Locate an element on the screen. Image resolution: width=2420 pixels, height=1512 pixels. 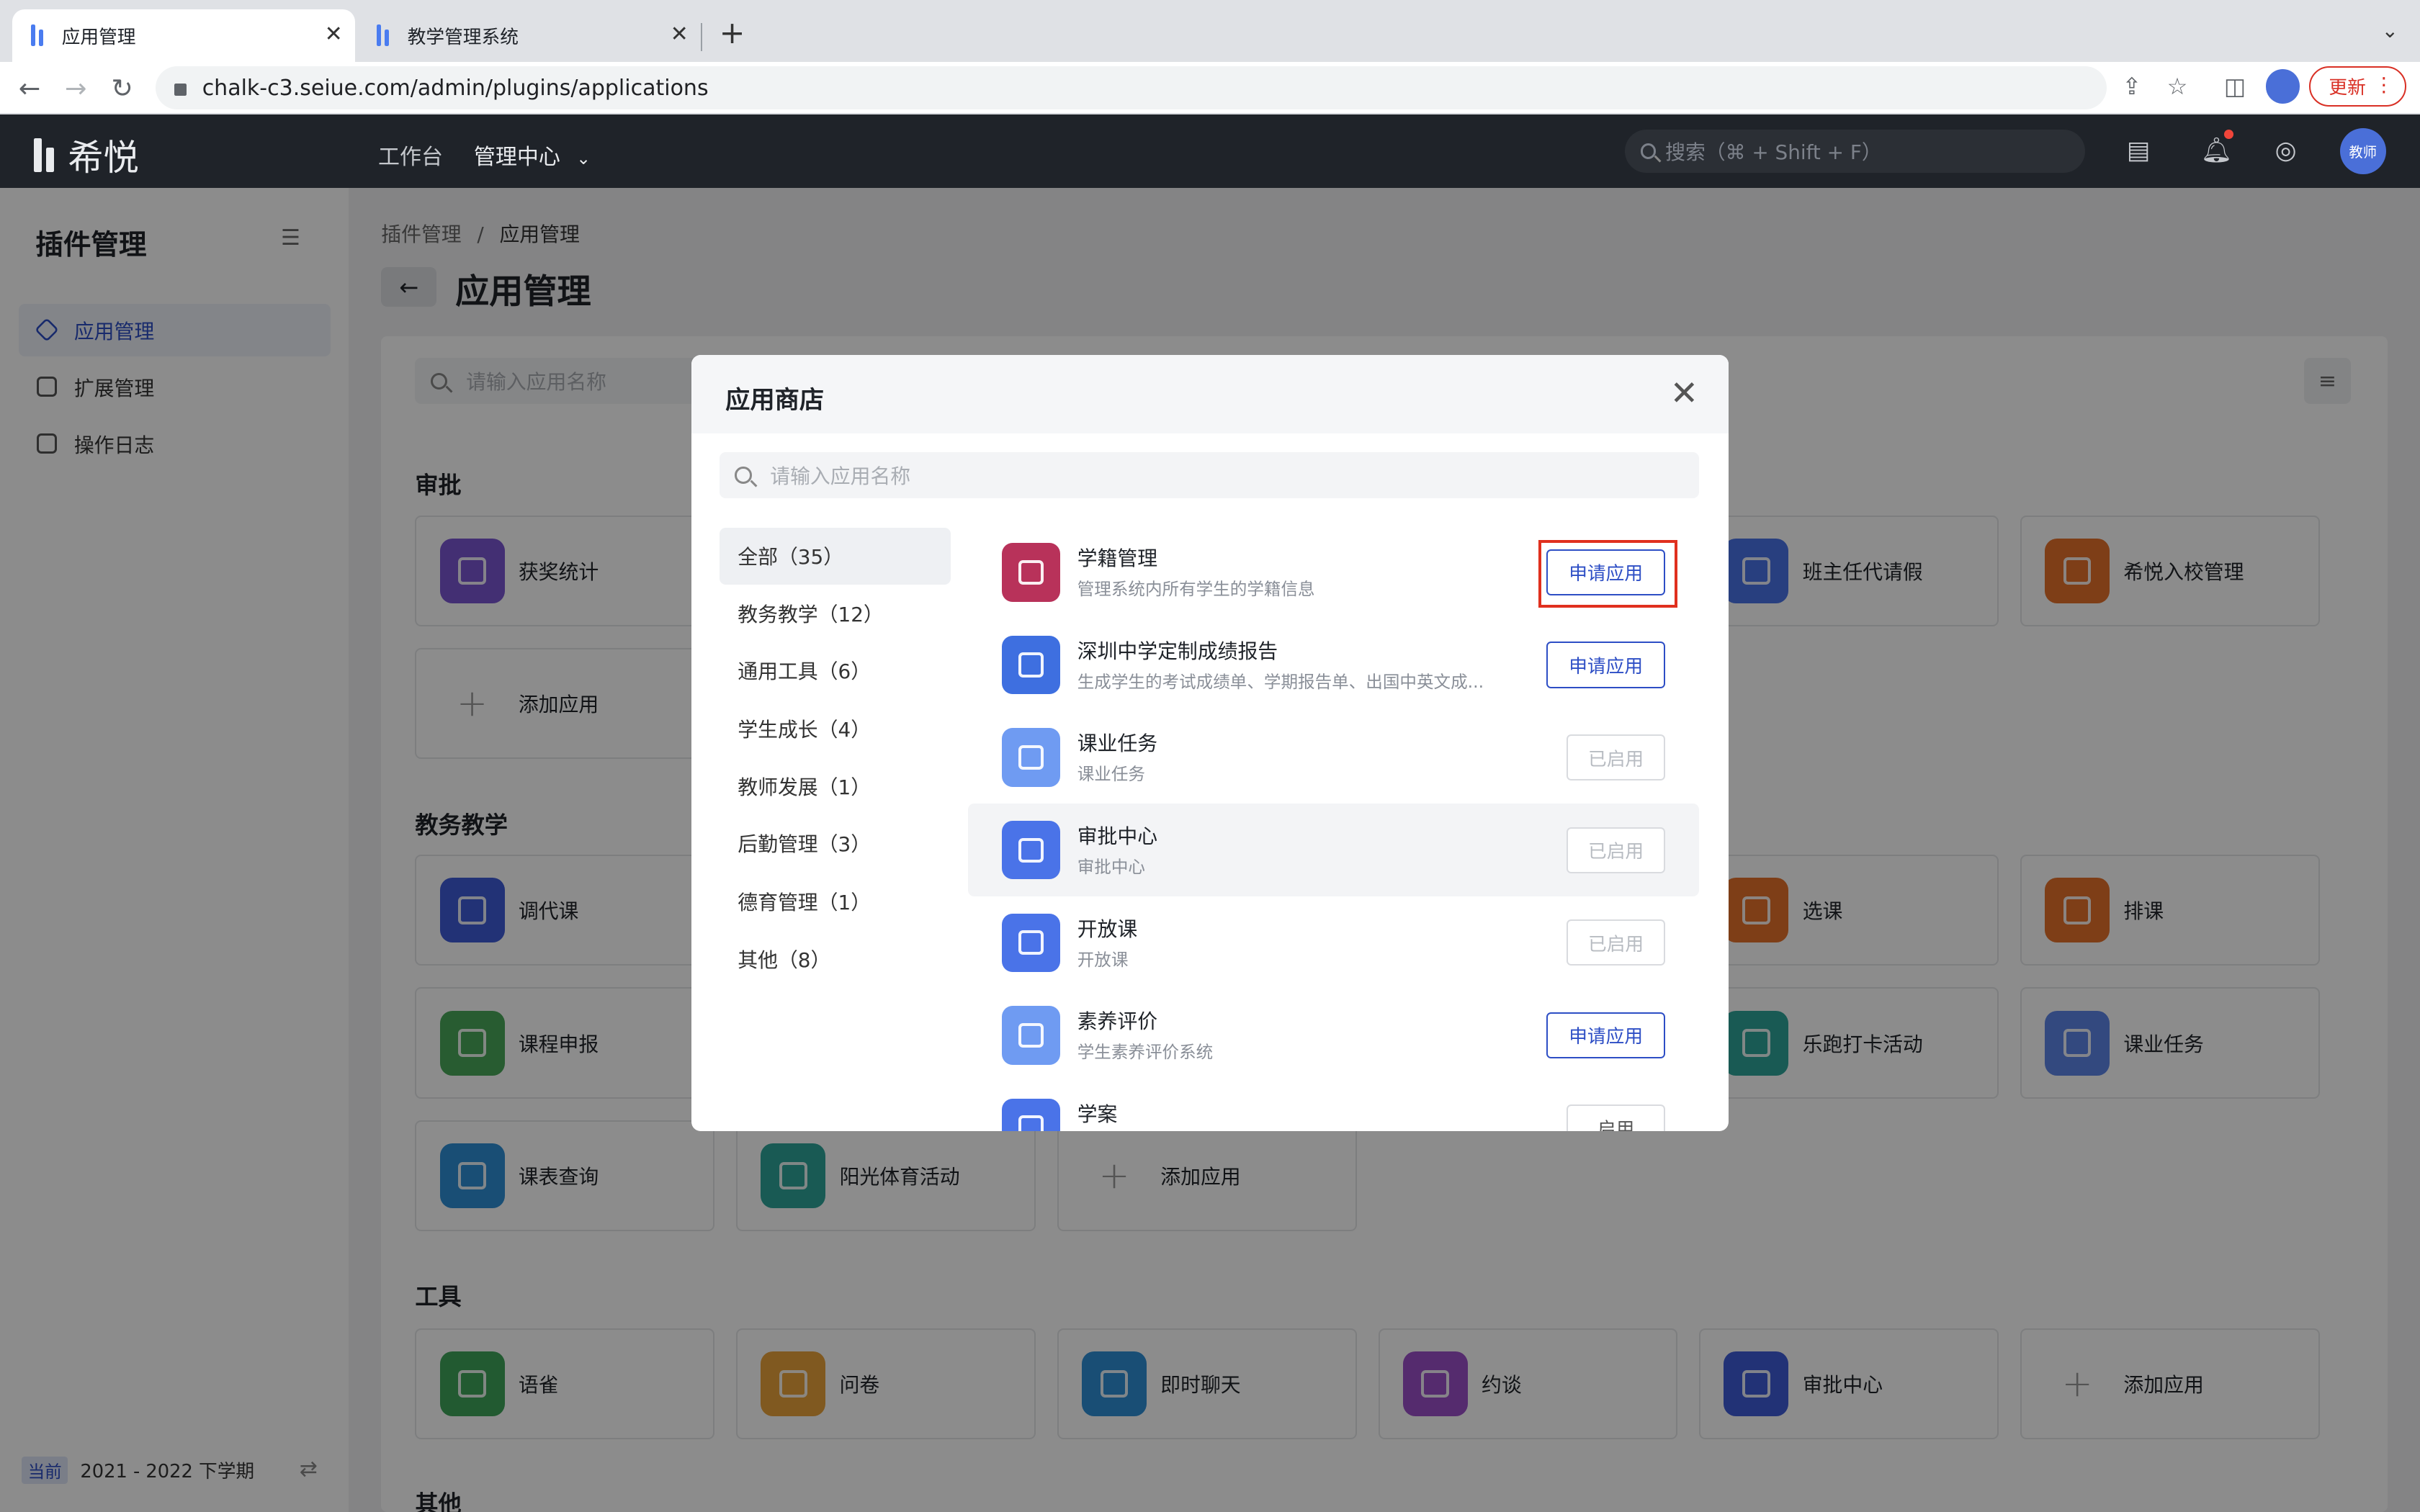
store-app-name: 审批中心 is located at coordinates (1117, 836).